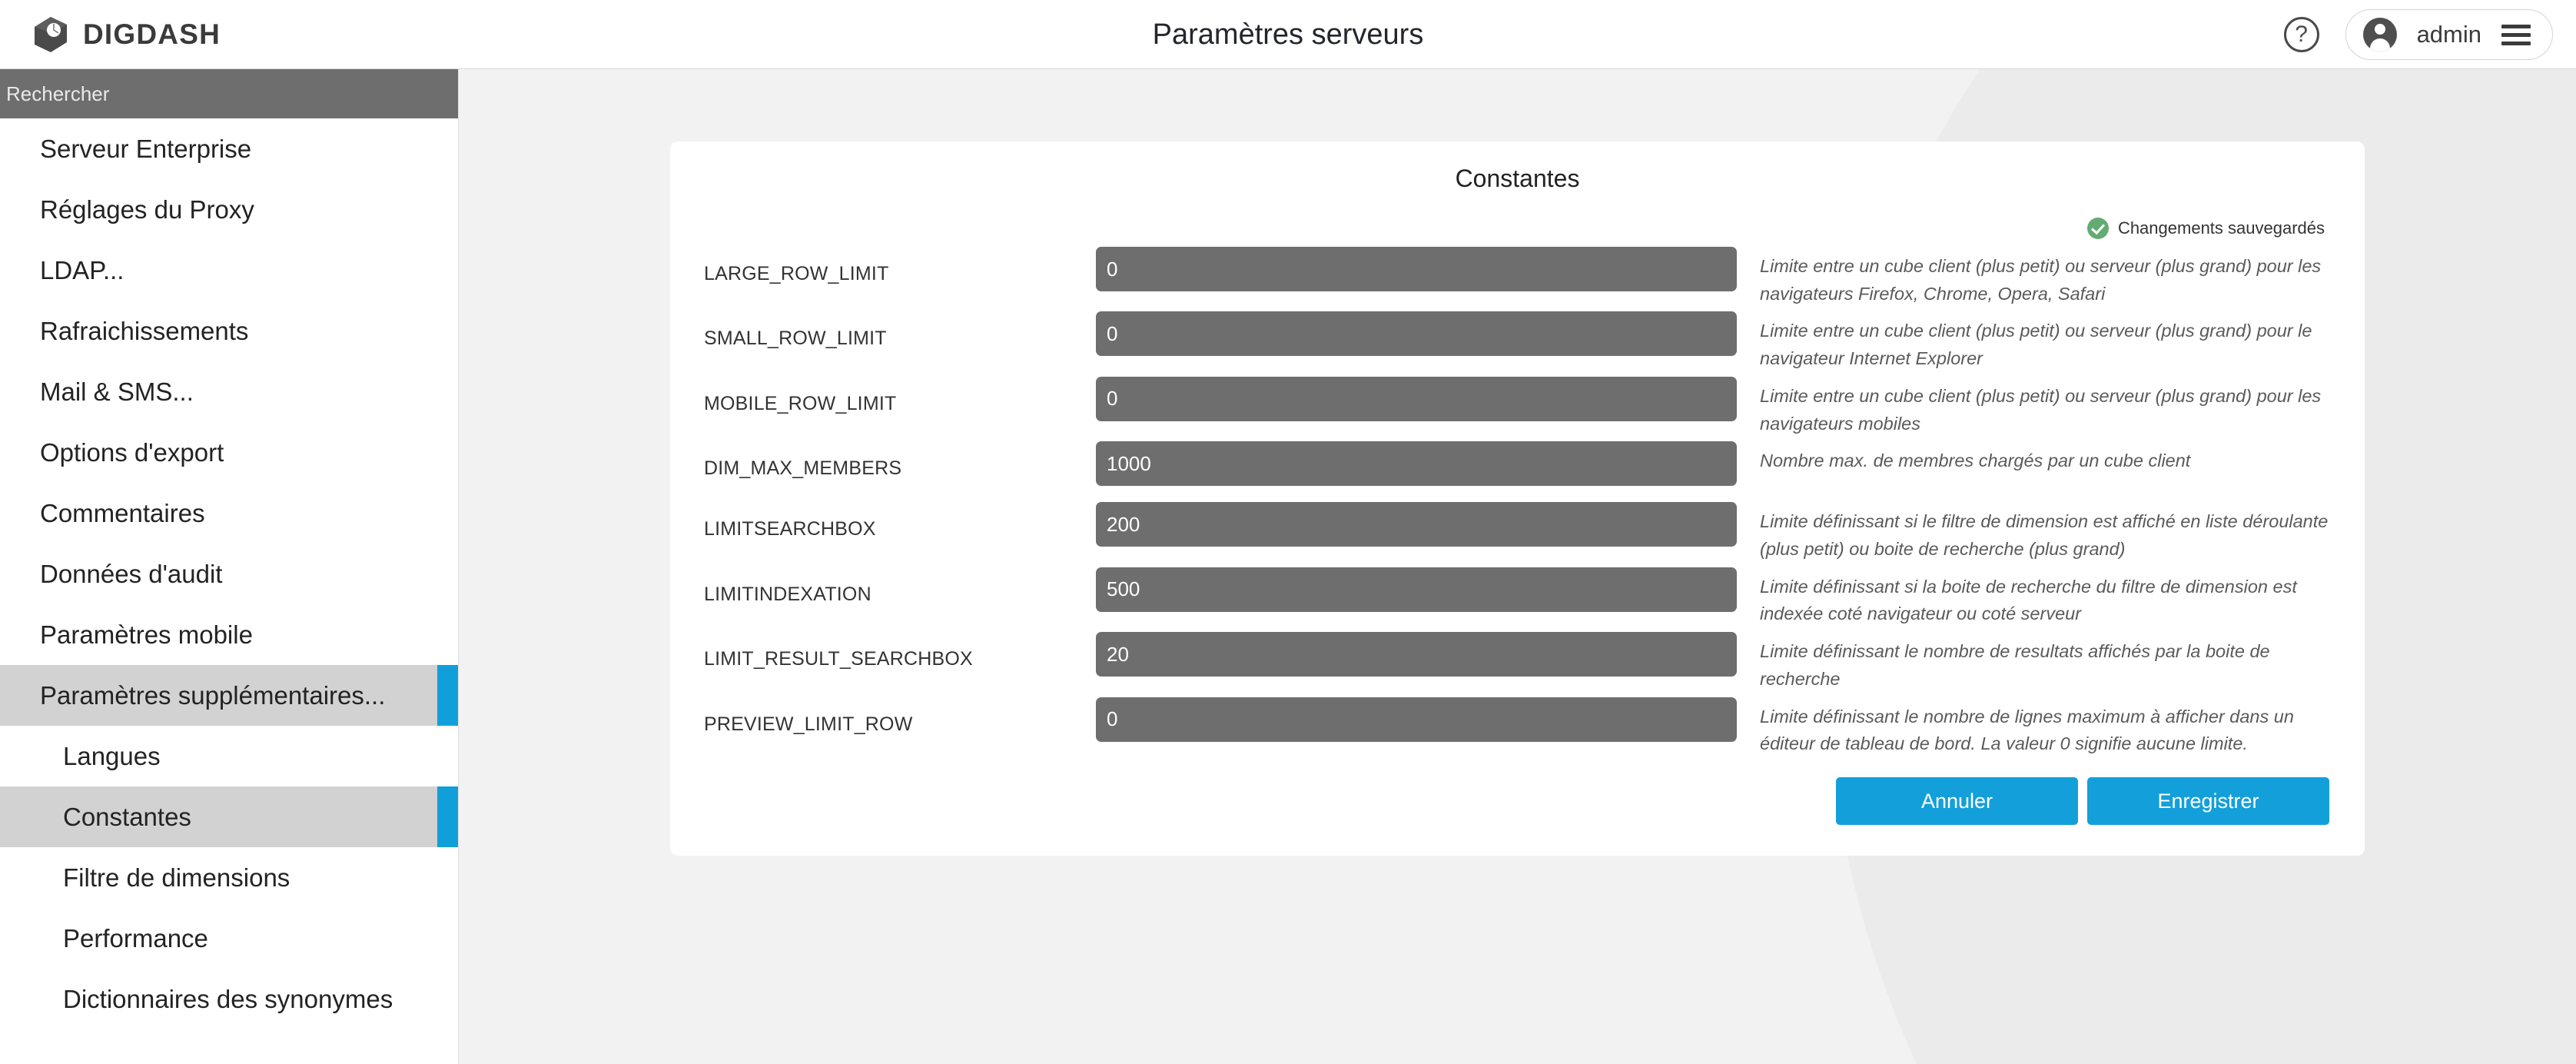 This screenshot has height=1064, width=2576. Describe the element at coordinates (123, 512) in the screenshot. I see `sidebar-item-label: Commentaires` at that location.